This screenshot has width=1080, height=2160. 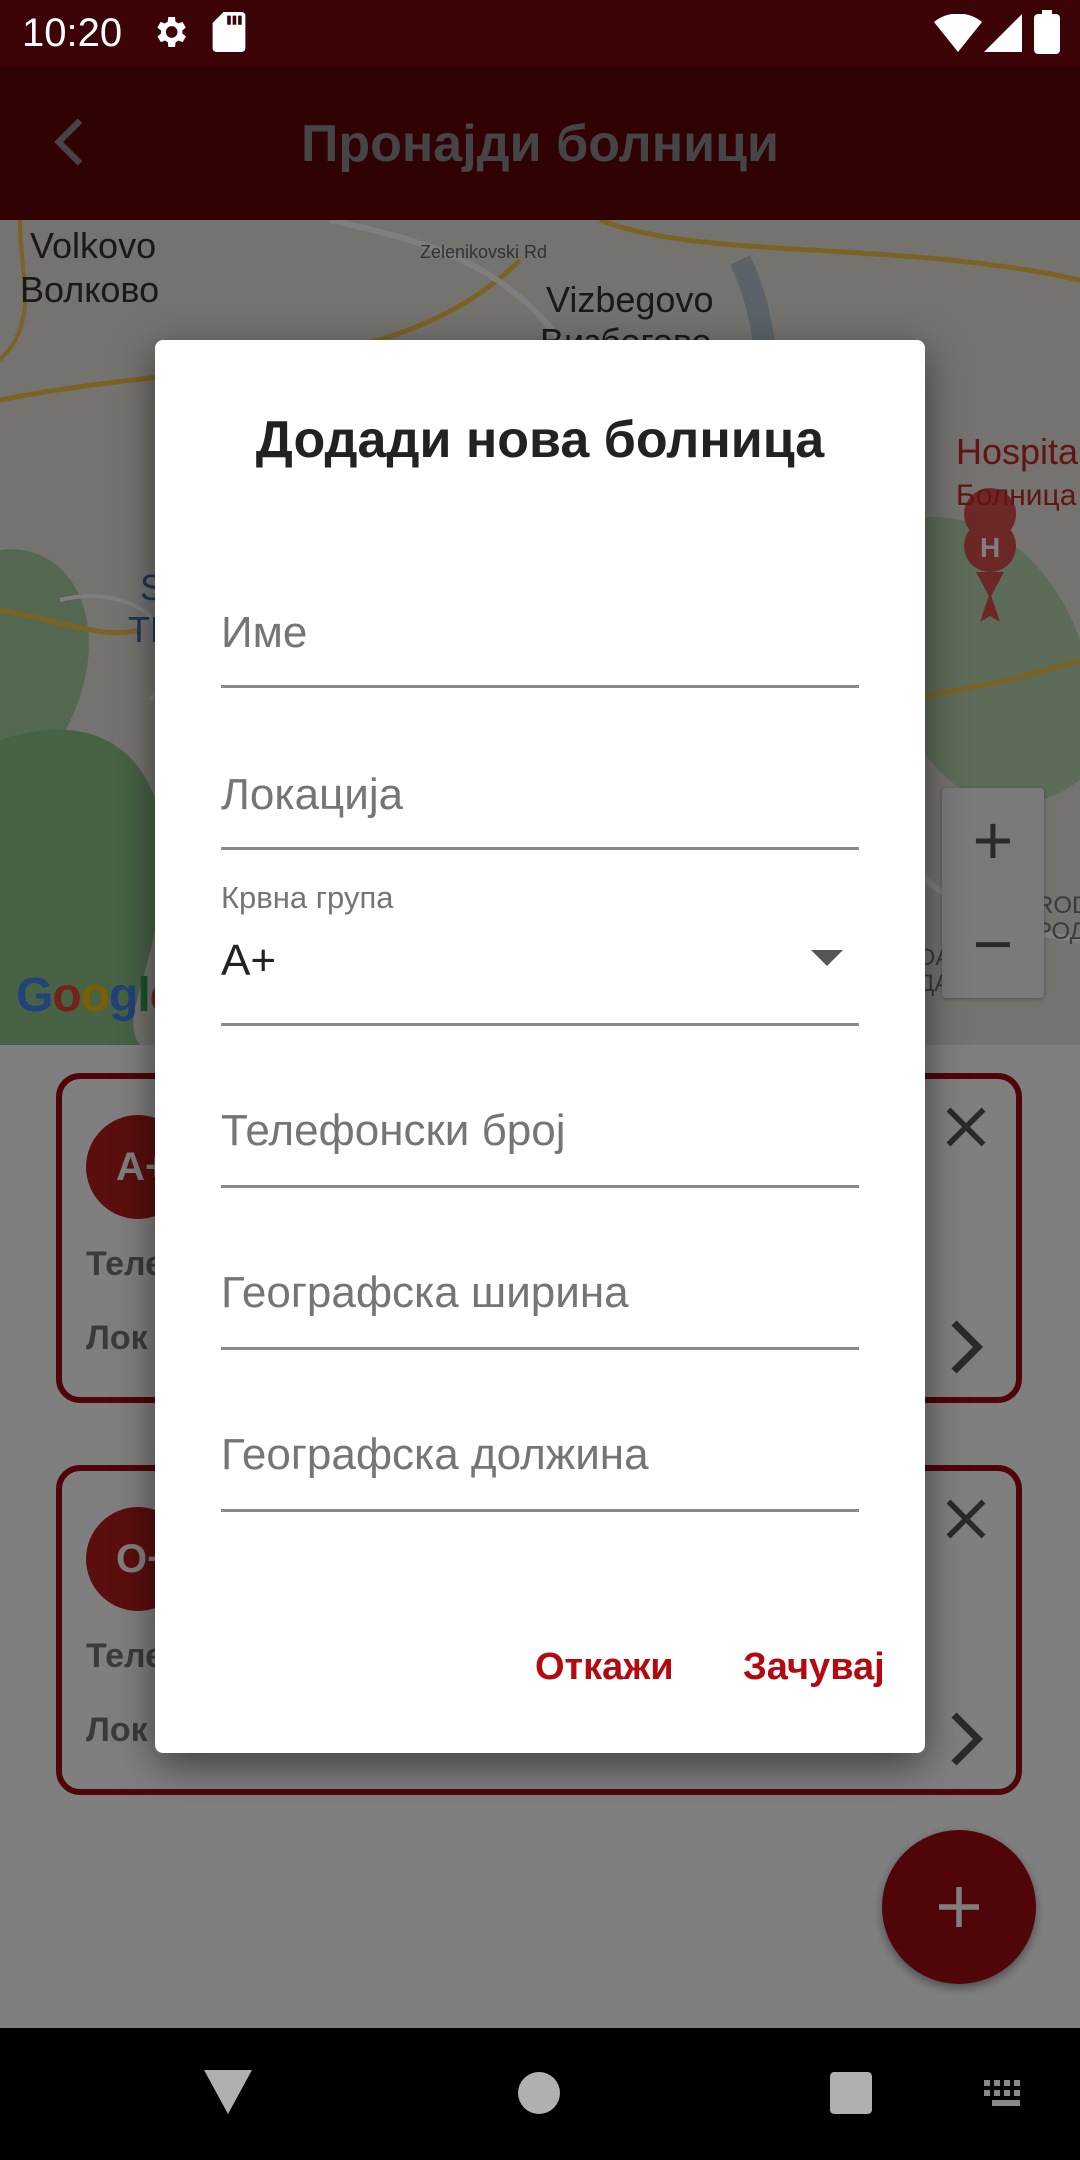 I want to click on dialog-title: Додади нова болница, so click(x=540, y=440).